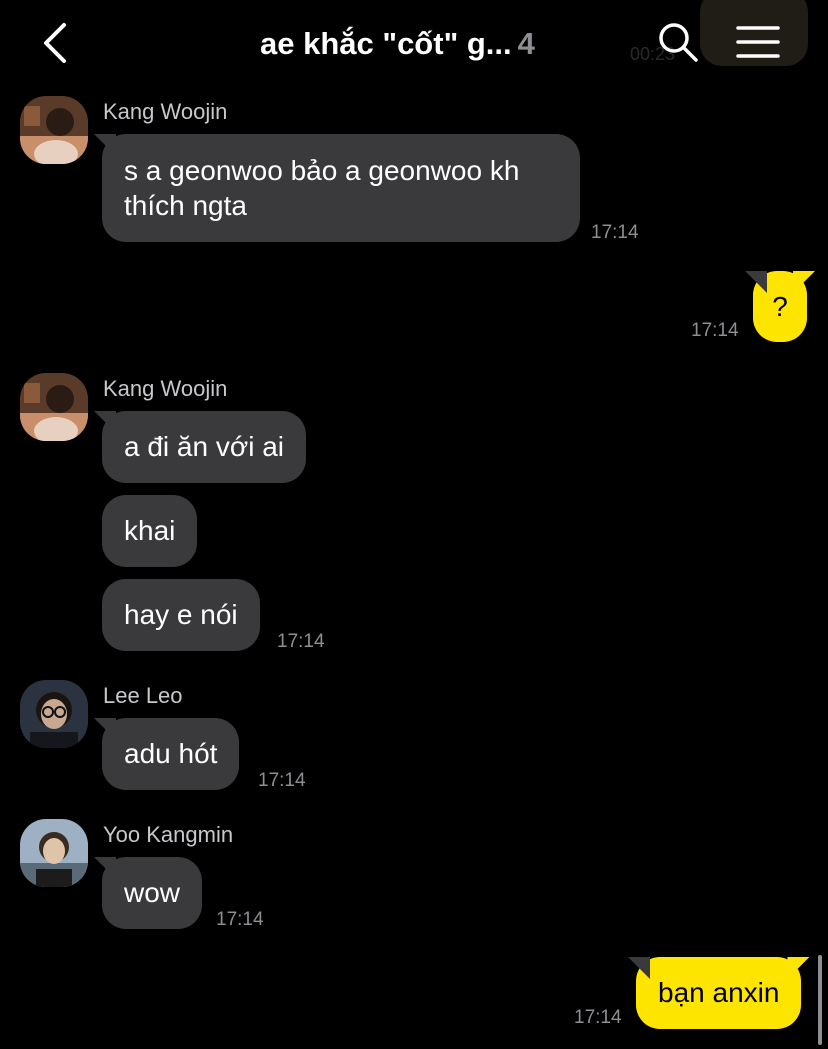 The width and height of the screenshot is (828, 1049). I want to click on my-message-bubble: bạn anxin, so click(719, 993).